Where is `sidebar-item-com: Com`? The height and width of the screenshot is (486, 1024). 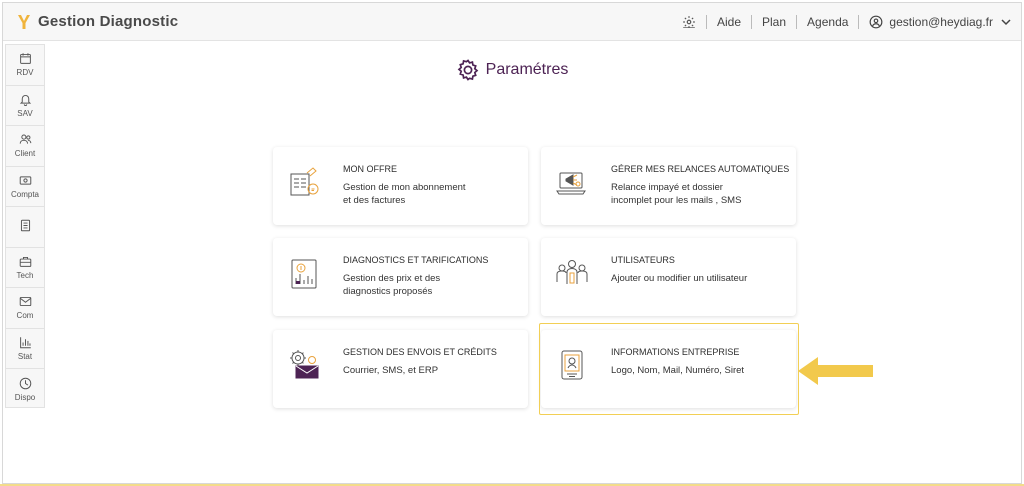 sidebar-item-com: Com is located at coordinates (25, 308).